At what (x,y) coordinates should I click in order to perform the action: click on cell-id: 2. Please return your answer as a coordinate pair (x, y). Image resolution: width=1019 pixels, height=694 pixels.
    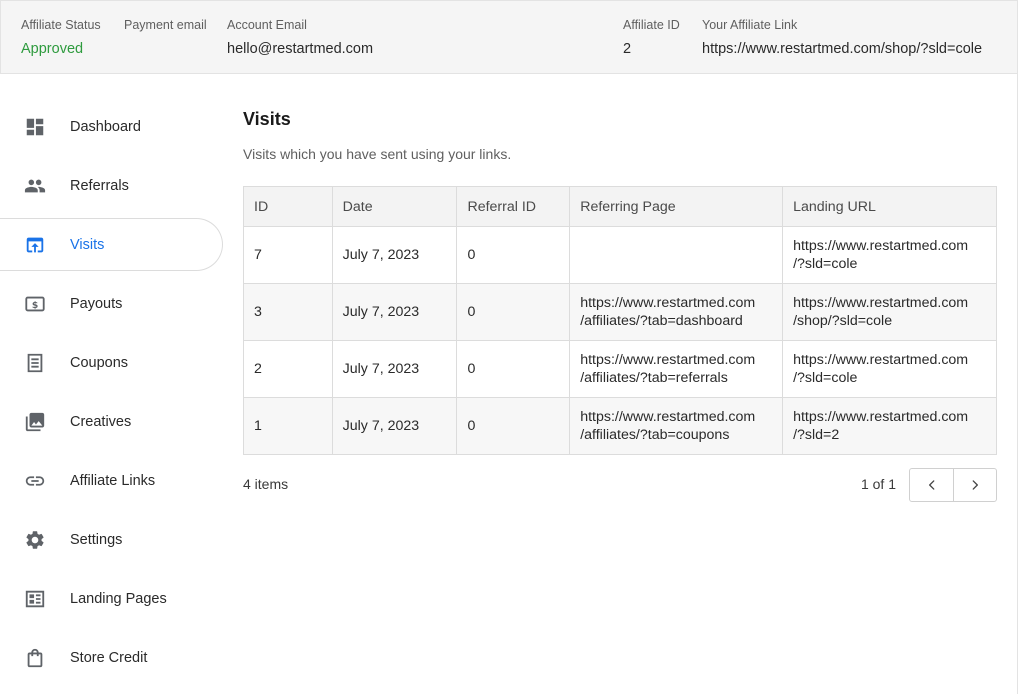
    Looking at the image, I should click on (288, 369).